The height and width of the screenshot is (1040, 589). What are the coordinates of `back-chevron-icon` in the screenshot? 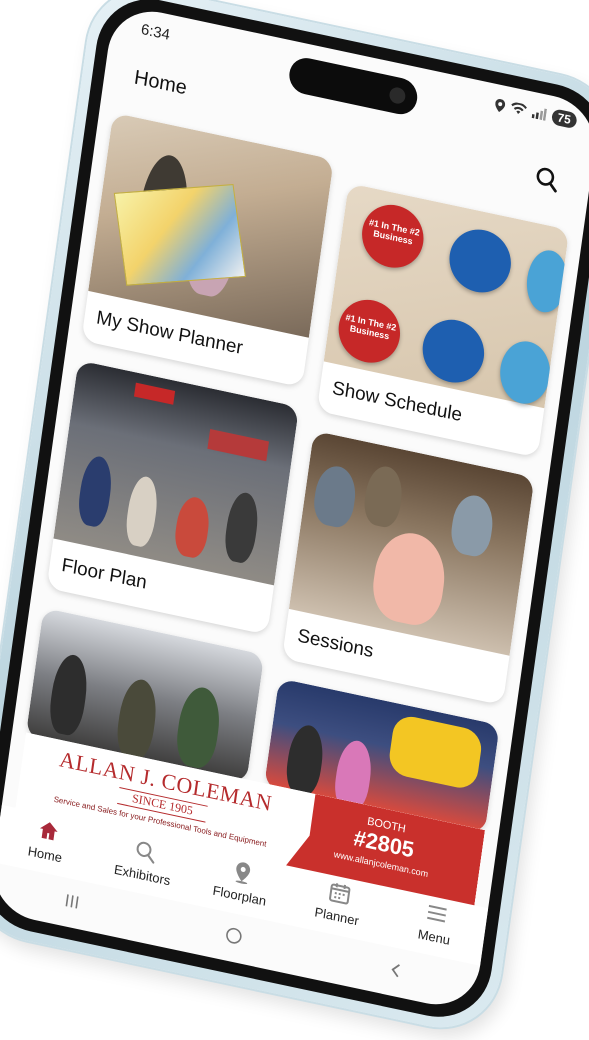 It's located at (396, 971).